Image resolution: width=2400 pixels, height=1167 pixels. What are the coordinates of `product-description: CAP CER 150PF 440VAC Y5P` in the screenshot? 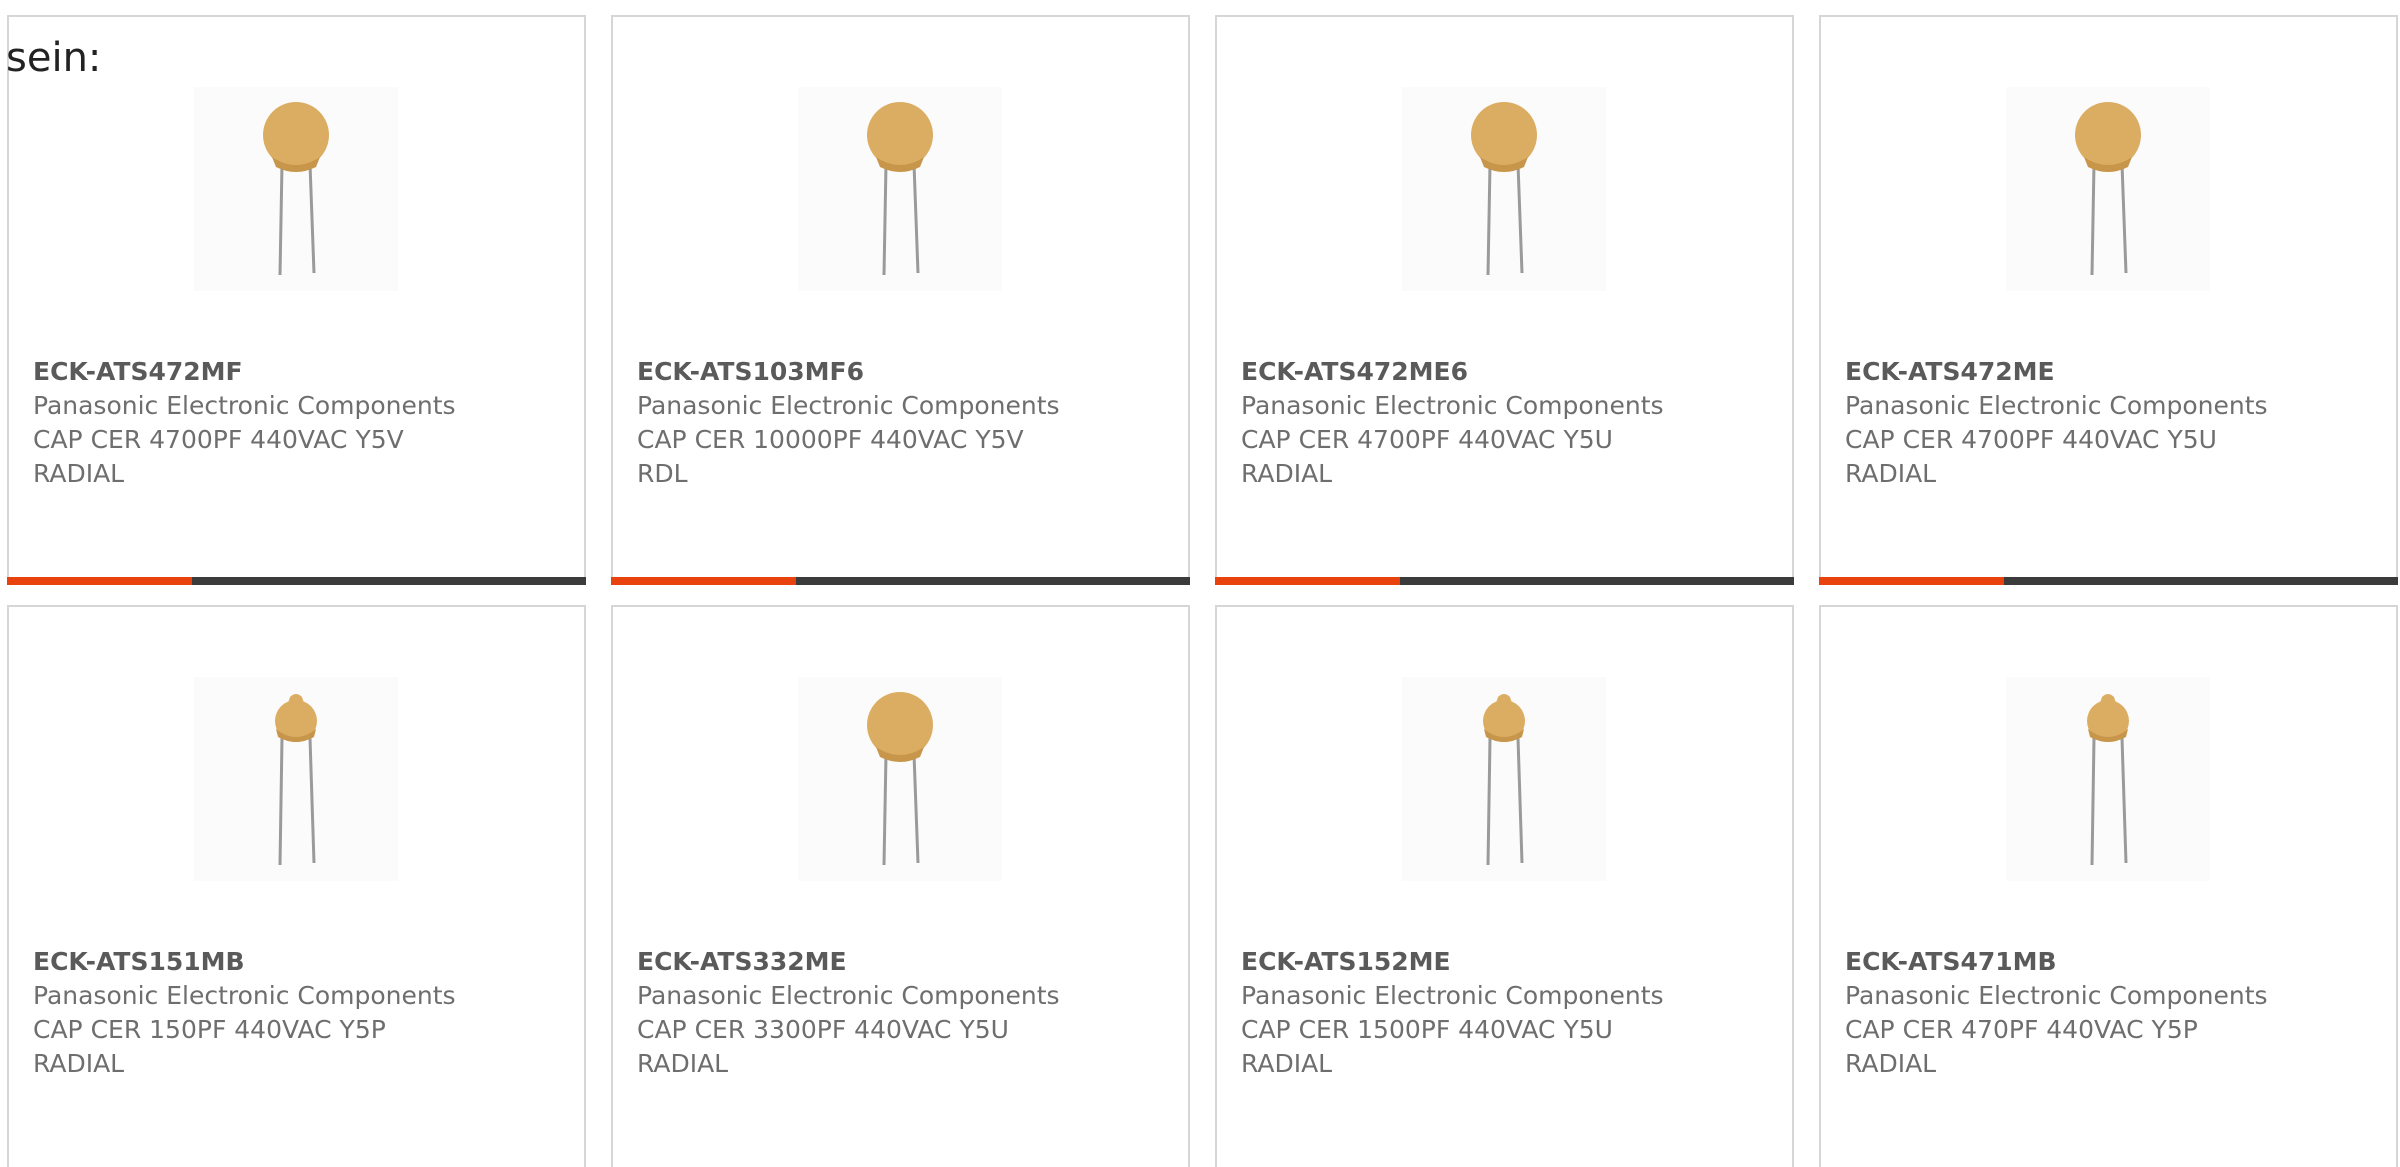 It's located at (209, 1029).